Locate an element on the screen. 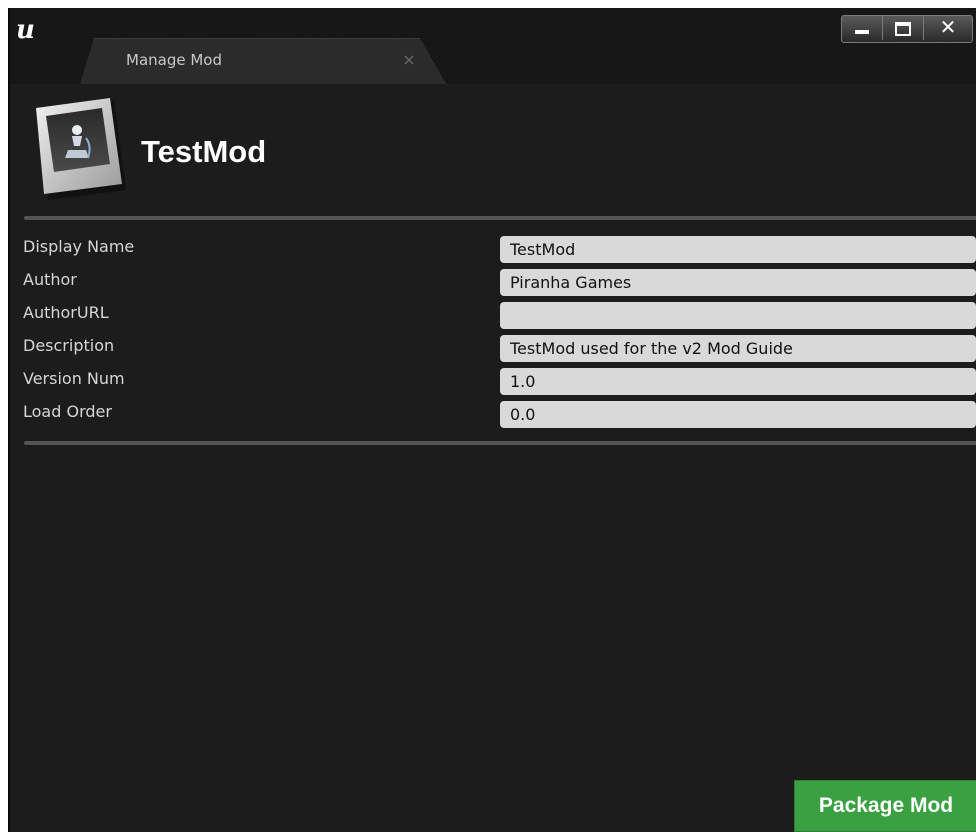 This screenshot has width=976, height=832. package-mod-button: Package Mod is located at coordinates (885, 806).